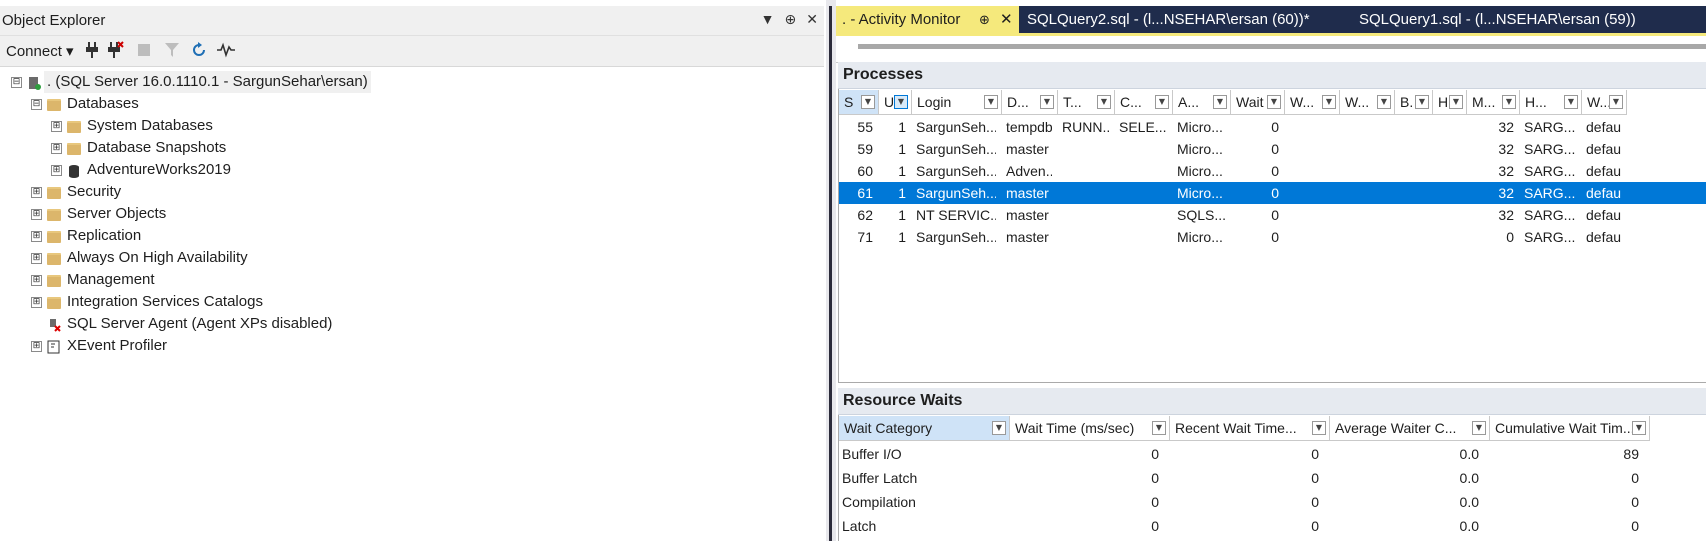 The width and height of the screenshot is (1706, 541). I want to click on resource-waits-column-header: Average Waiter C... ▼, so click(1410, 428).